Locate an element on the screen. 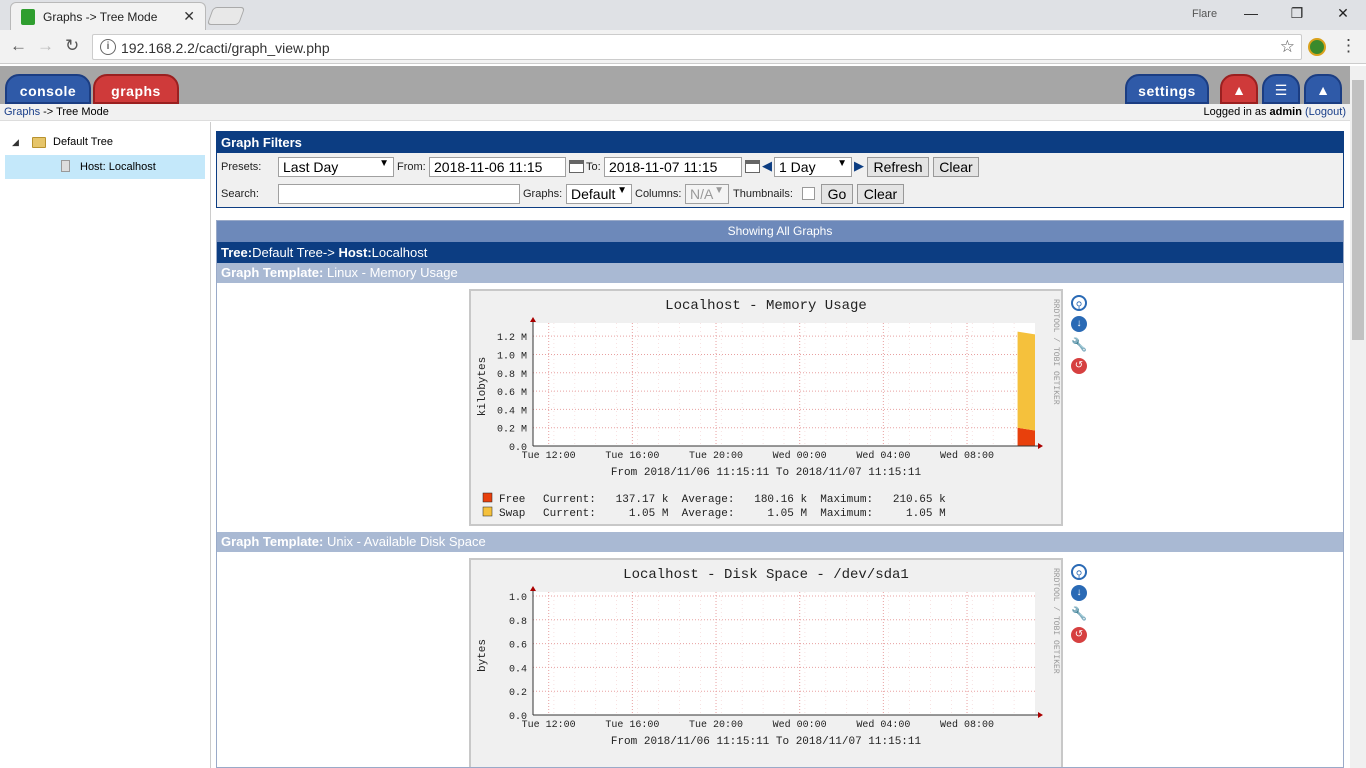 The width and height of the screenshot is (1366, 768). tree-value: Default Tree-> is located at coordinates (293, 252).